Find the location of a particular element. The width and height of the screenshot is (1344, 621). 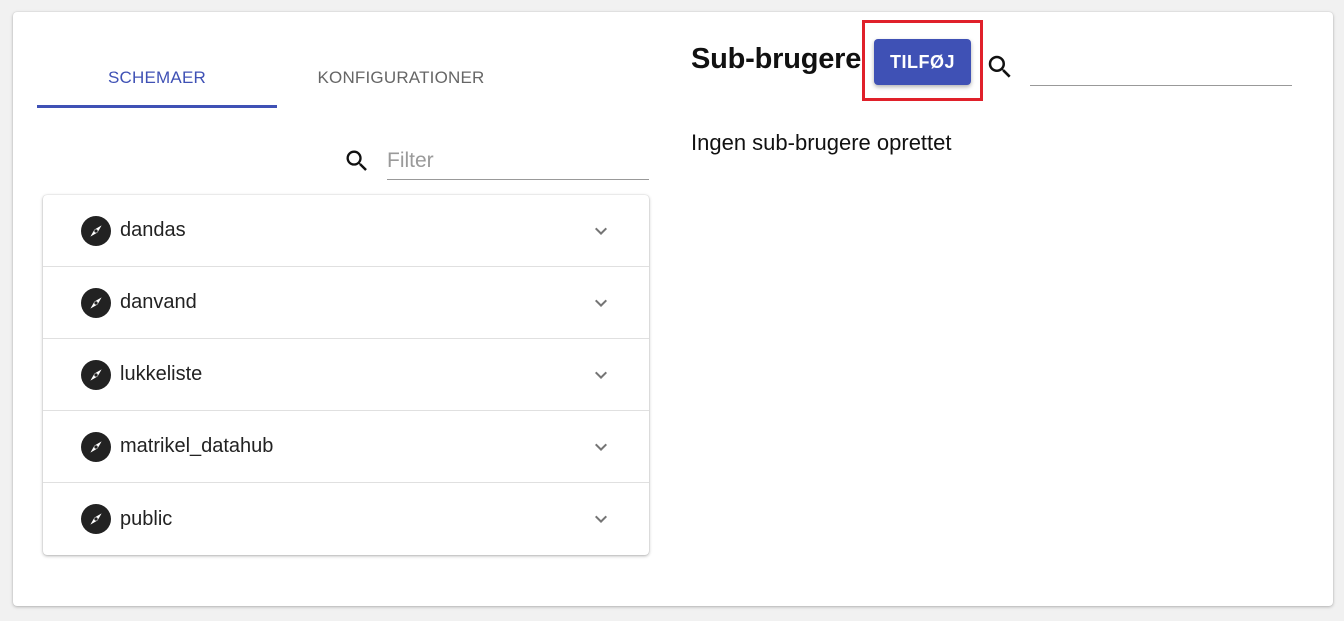

empty-state-text: Ingen sub-brugere oprettet is located at coordinates (821, 142).